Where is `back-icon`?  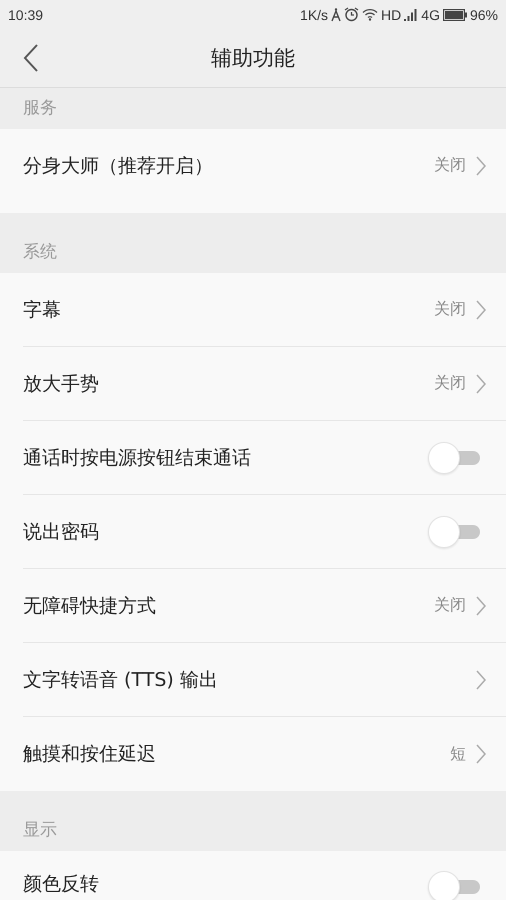 back-icon is located at coordinates (31, 58).